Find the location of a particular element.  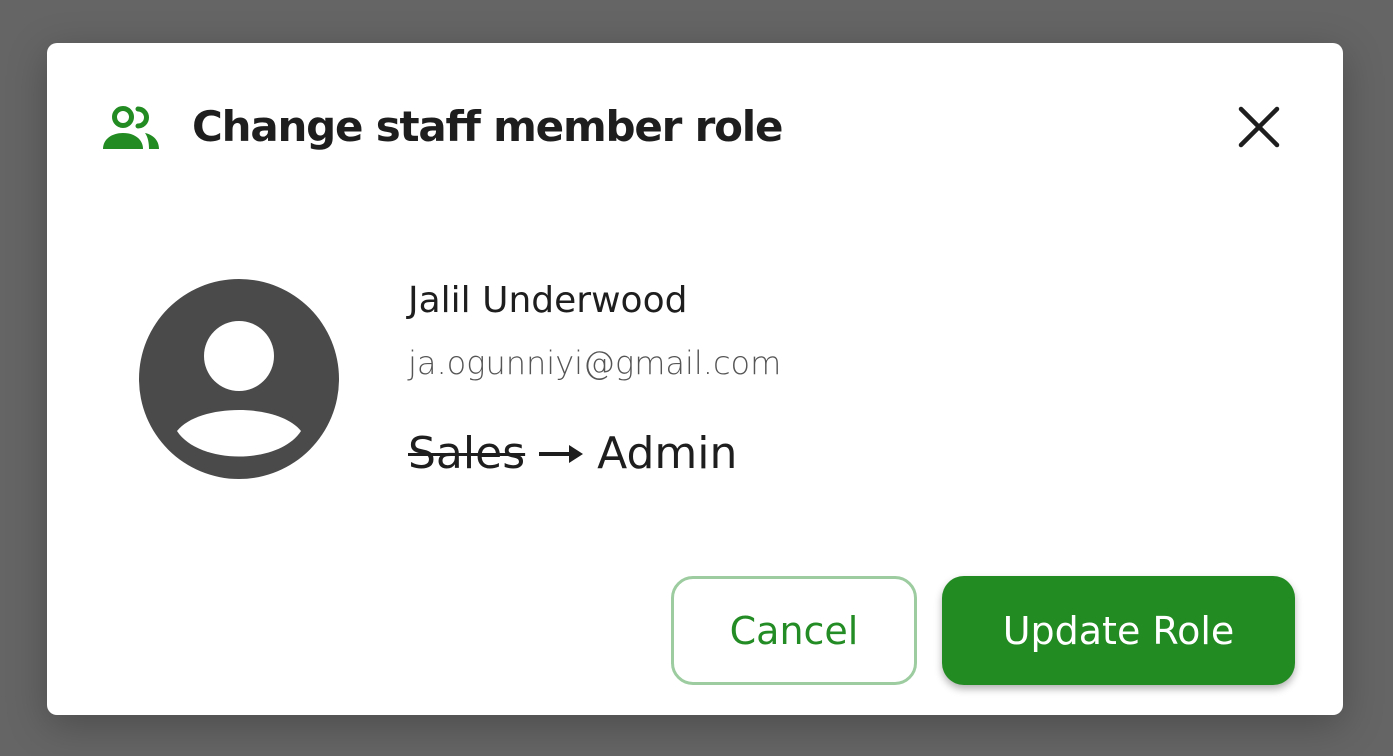

people-icon is located at coordinates (131, 128).